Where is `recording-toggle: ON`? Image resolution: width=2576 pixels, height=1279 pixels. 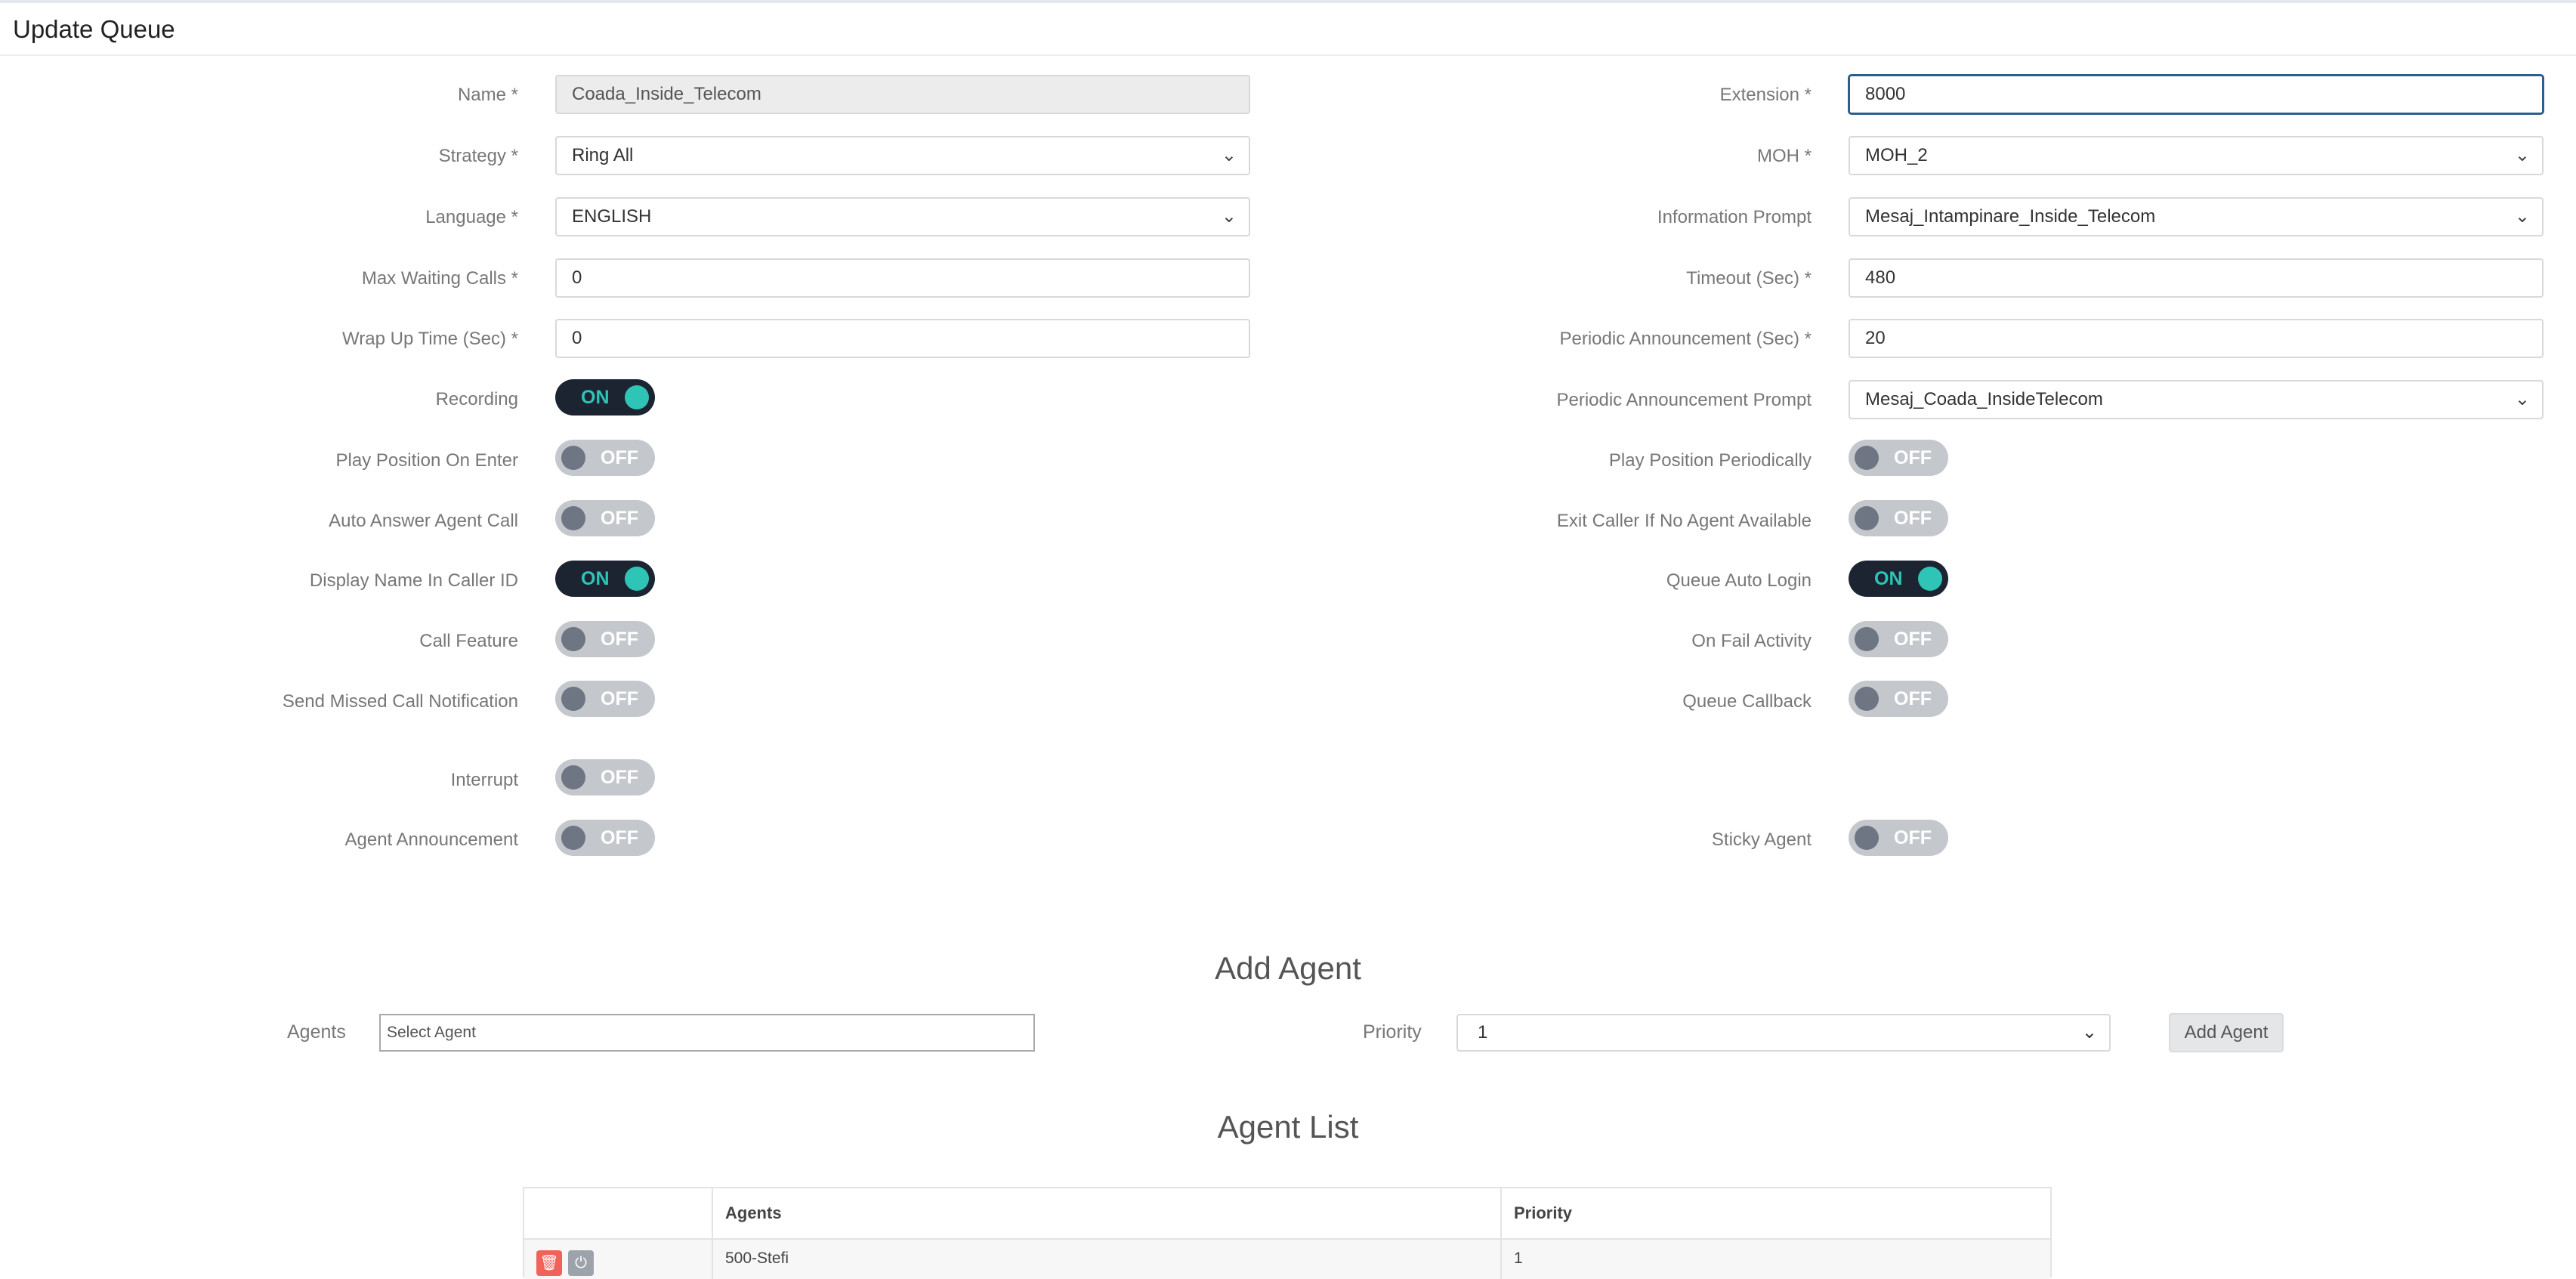
recording-toggle: ON is located at coordinates (605, 397).